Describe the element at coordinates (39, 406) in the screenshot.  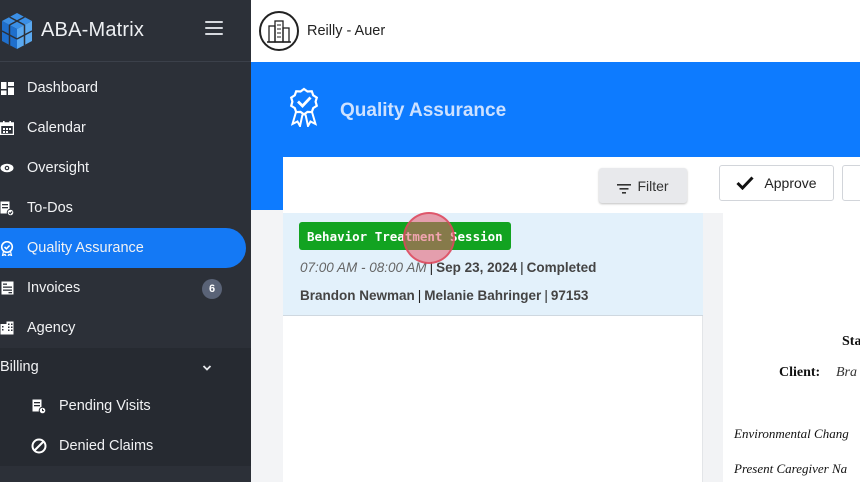
I see `pending-icon` at that location.